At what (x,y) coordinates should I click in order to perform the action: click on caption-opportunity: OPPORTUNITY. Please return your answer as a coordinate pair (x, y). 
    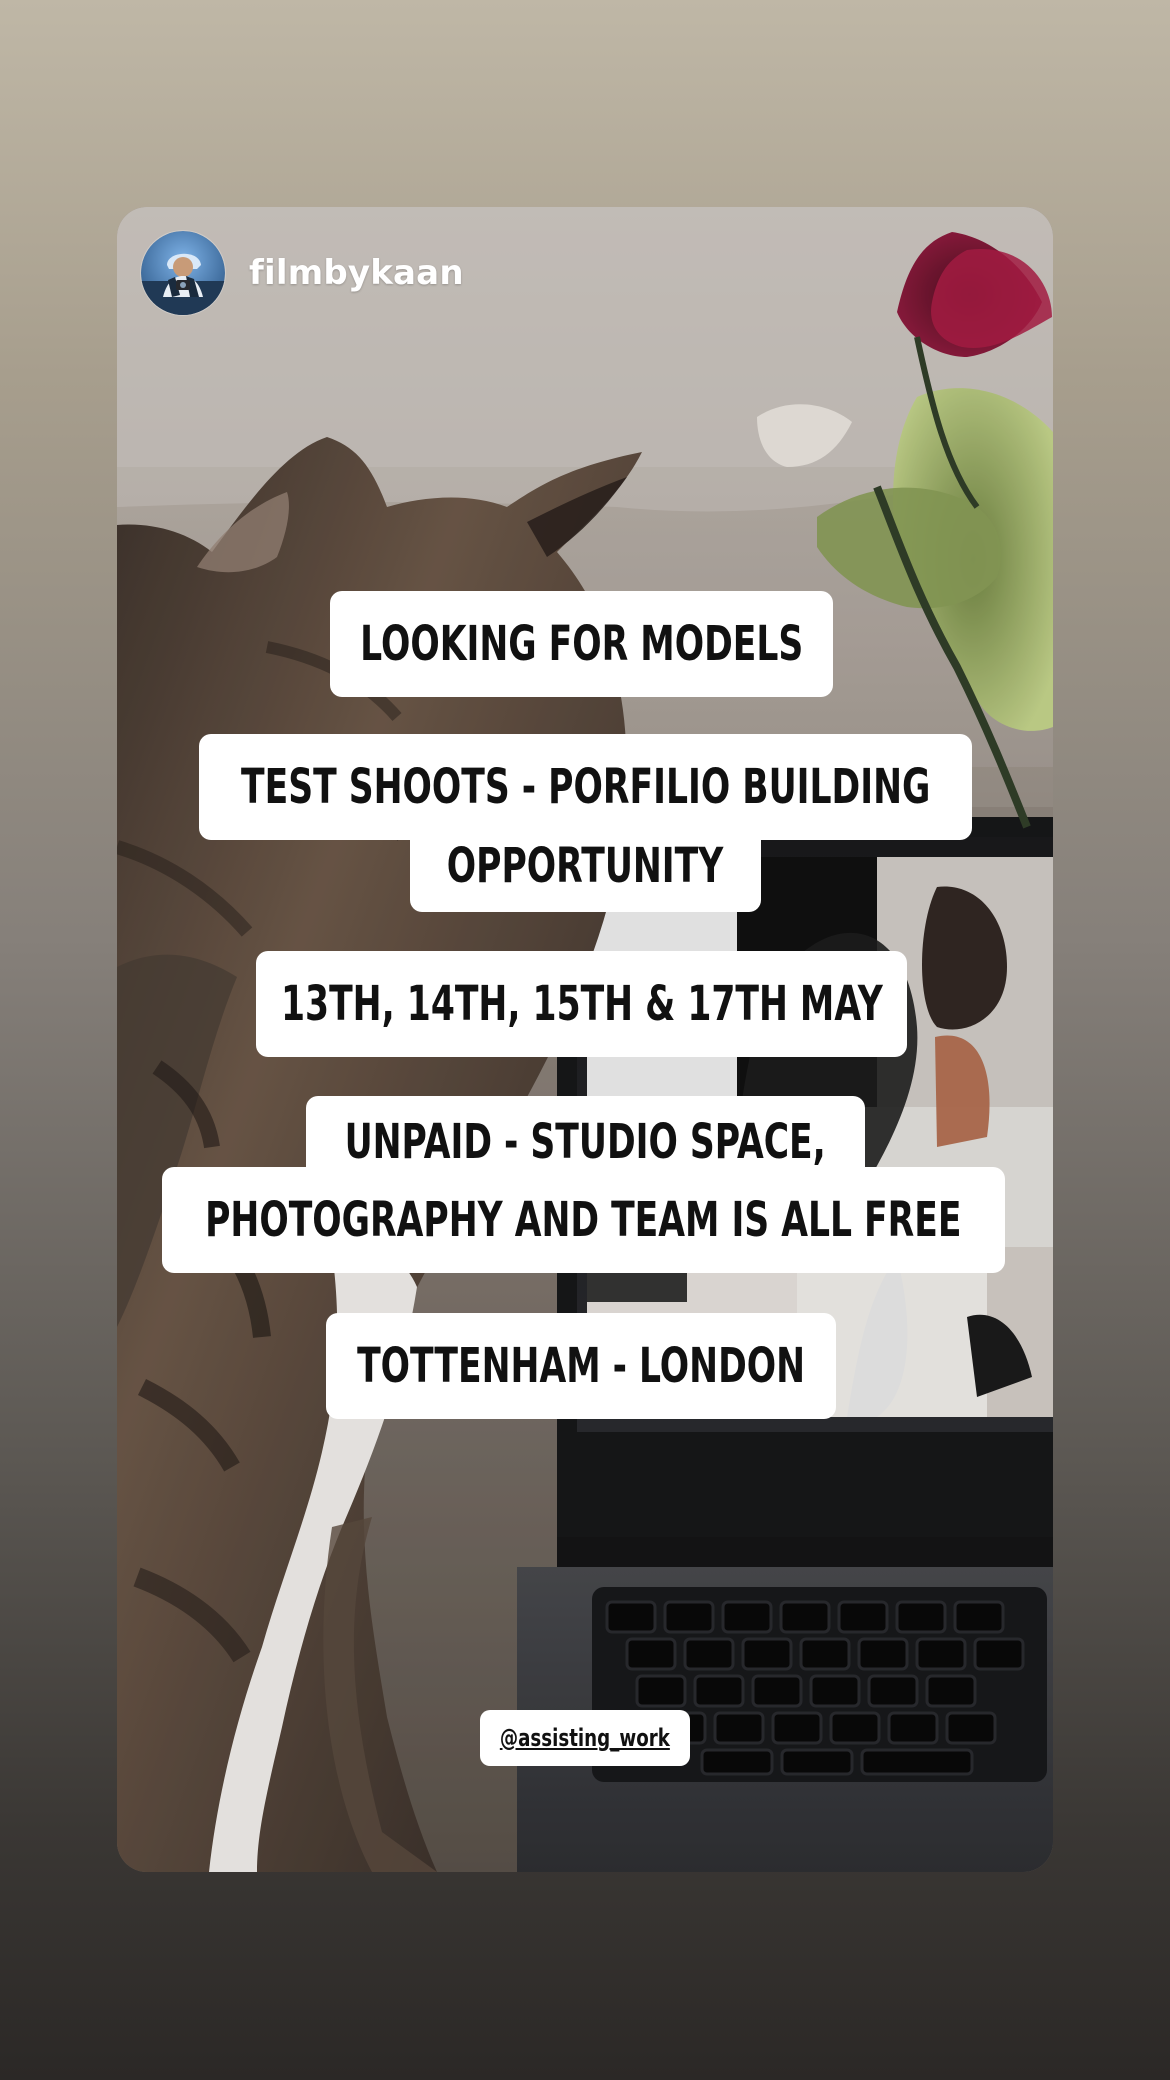
    Looking at the image, I should click on (585, 866).